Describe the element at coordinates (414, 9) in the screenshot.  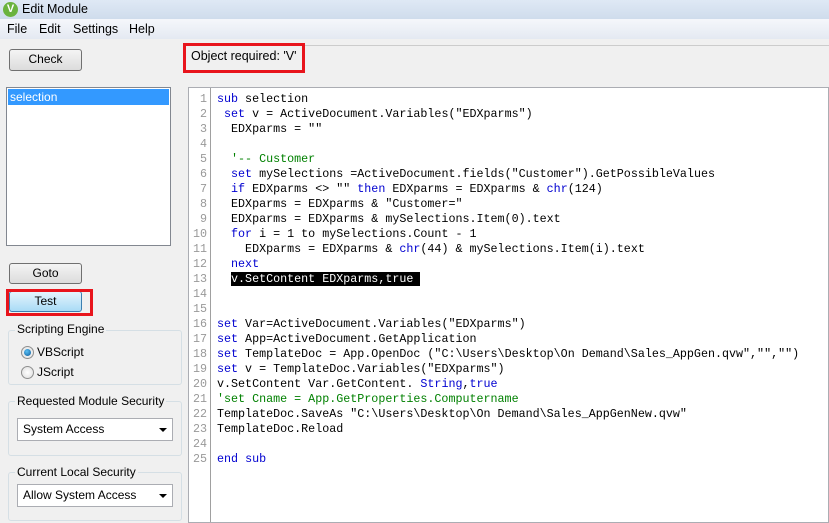
I see `title-bar` at that location.